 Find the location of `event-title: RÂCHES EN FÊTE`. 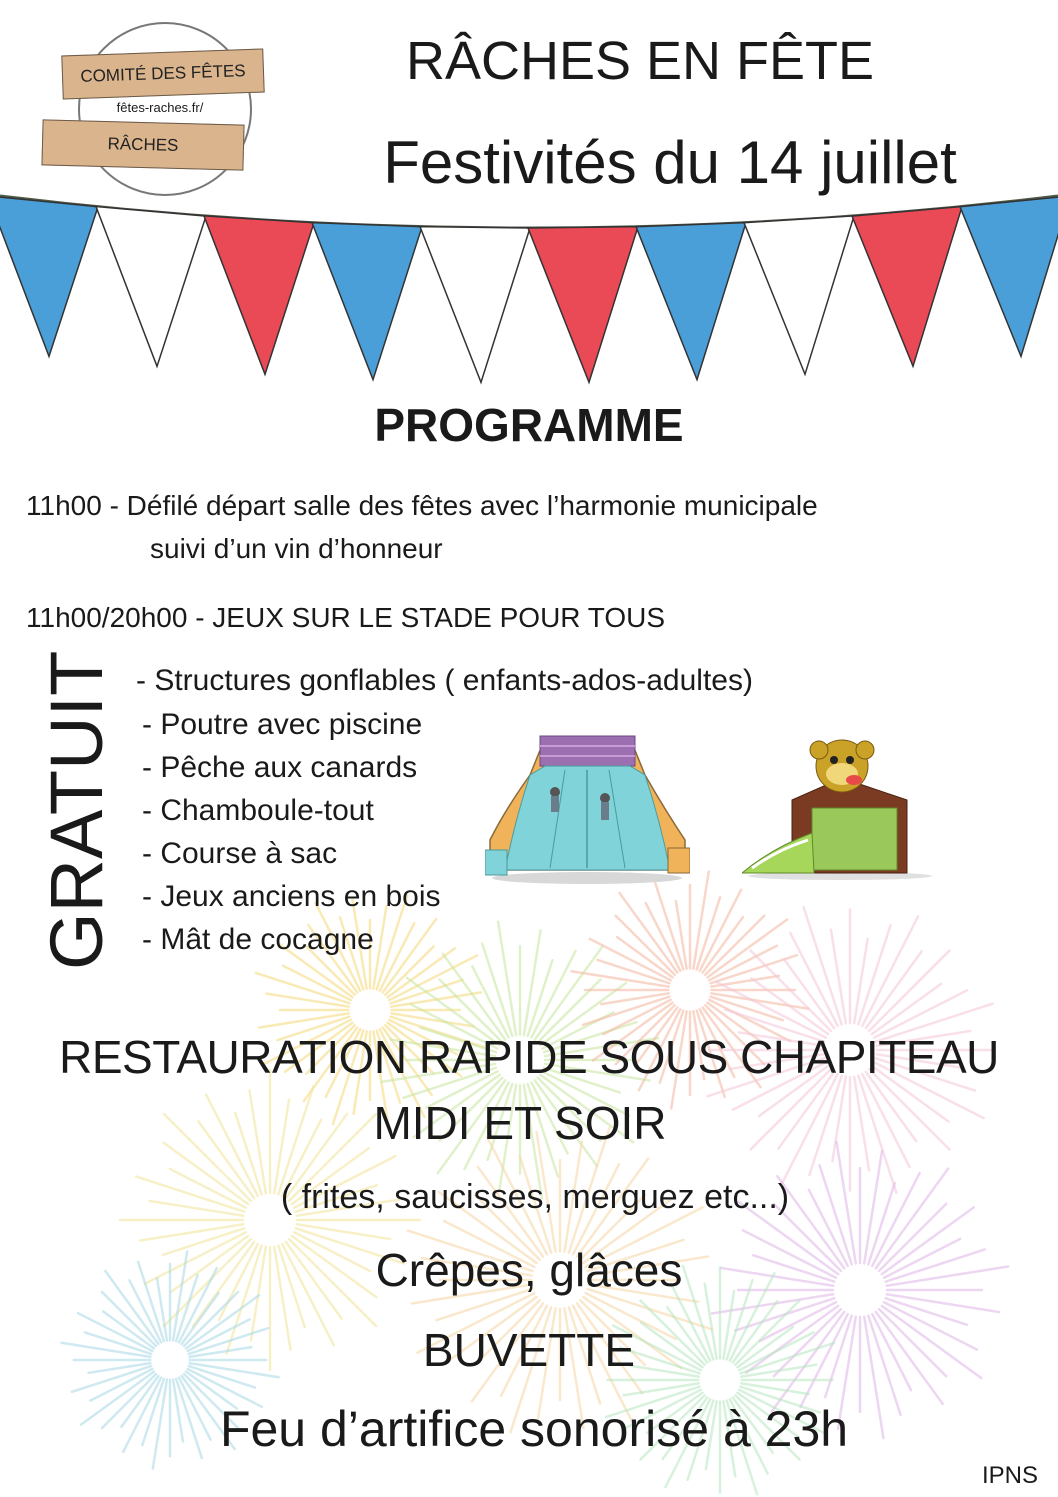

event-title: RÂCHES EN FÊTE is located at coordinates (640, 61).